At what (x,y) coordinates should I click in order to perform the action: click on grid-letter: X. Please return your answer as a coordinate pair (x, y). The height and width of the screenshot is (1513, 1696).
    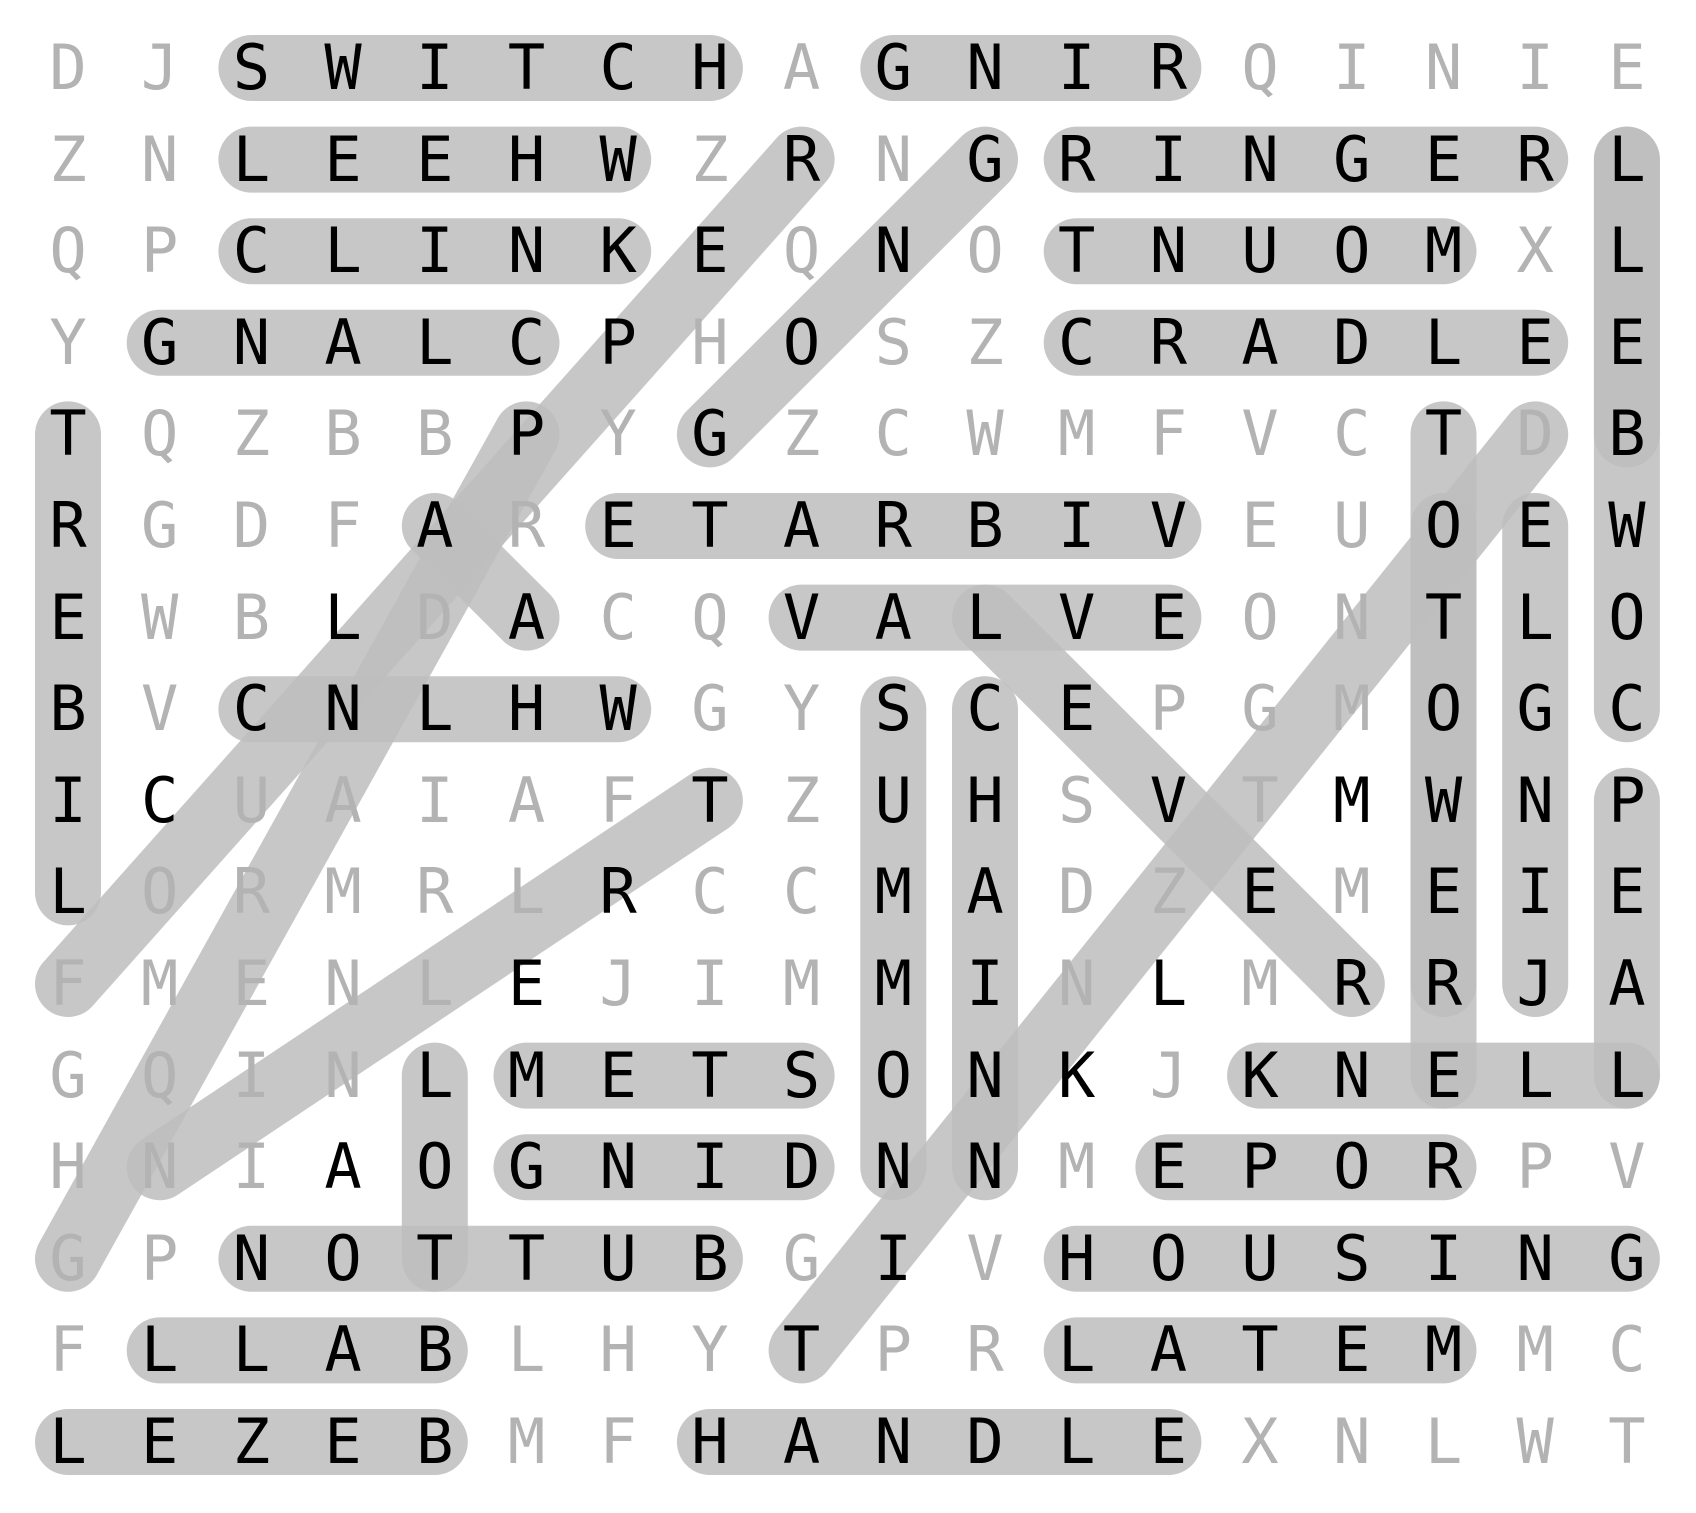
    Looking at the image, I should click on (1535, 251).